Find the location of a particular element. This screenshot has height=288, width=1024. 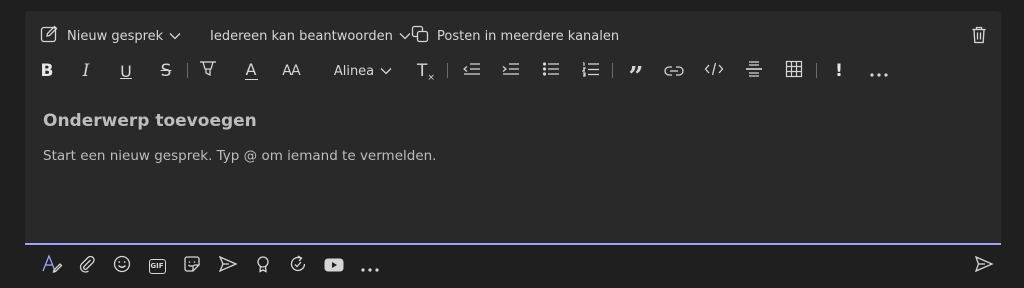

font-size-icon: AA is located at coordinates (291, 71).